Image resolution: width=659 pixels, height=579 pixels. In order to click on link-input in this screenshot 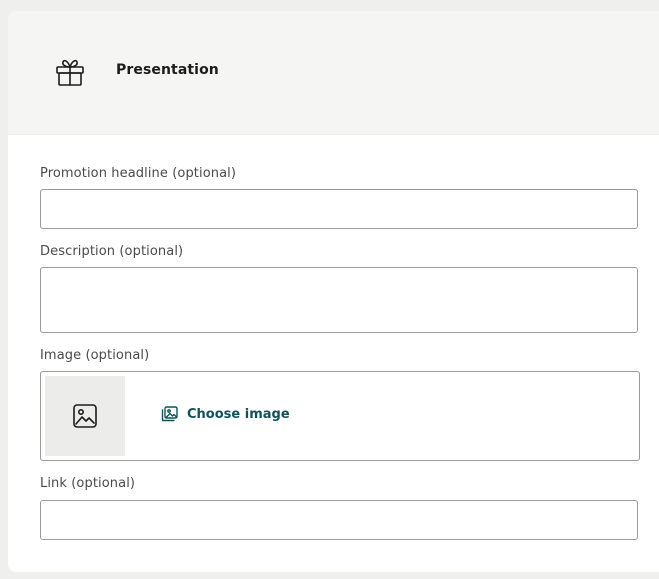, I will do `click(339, 520)`.